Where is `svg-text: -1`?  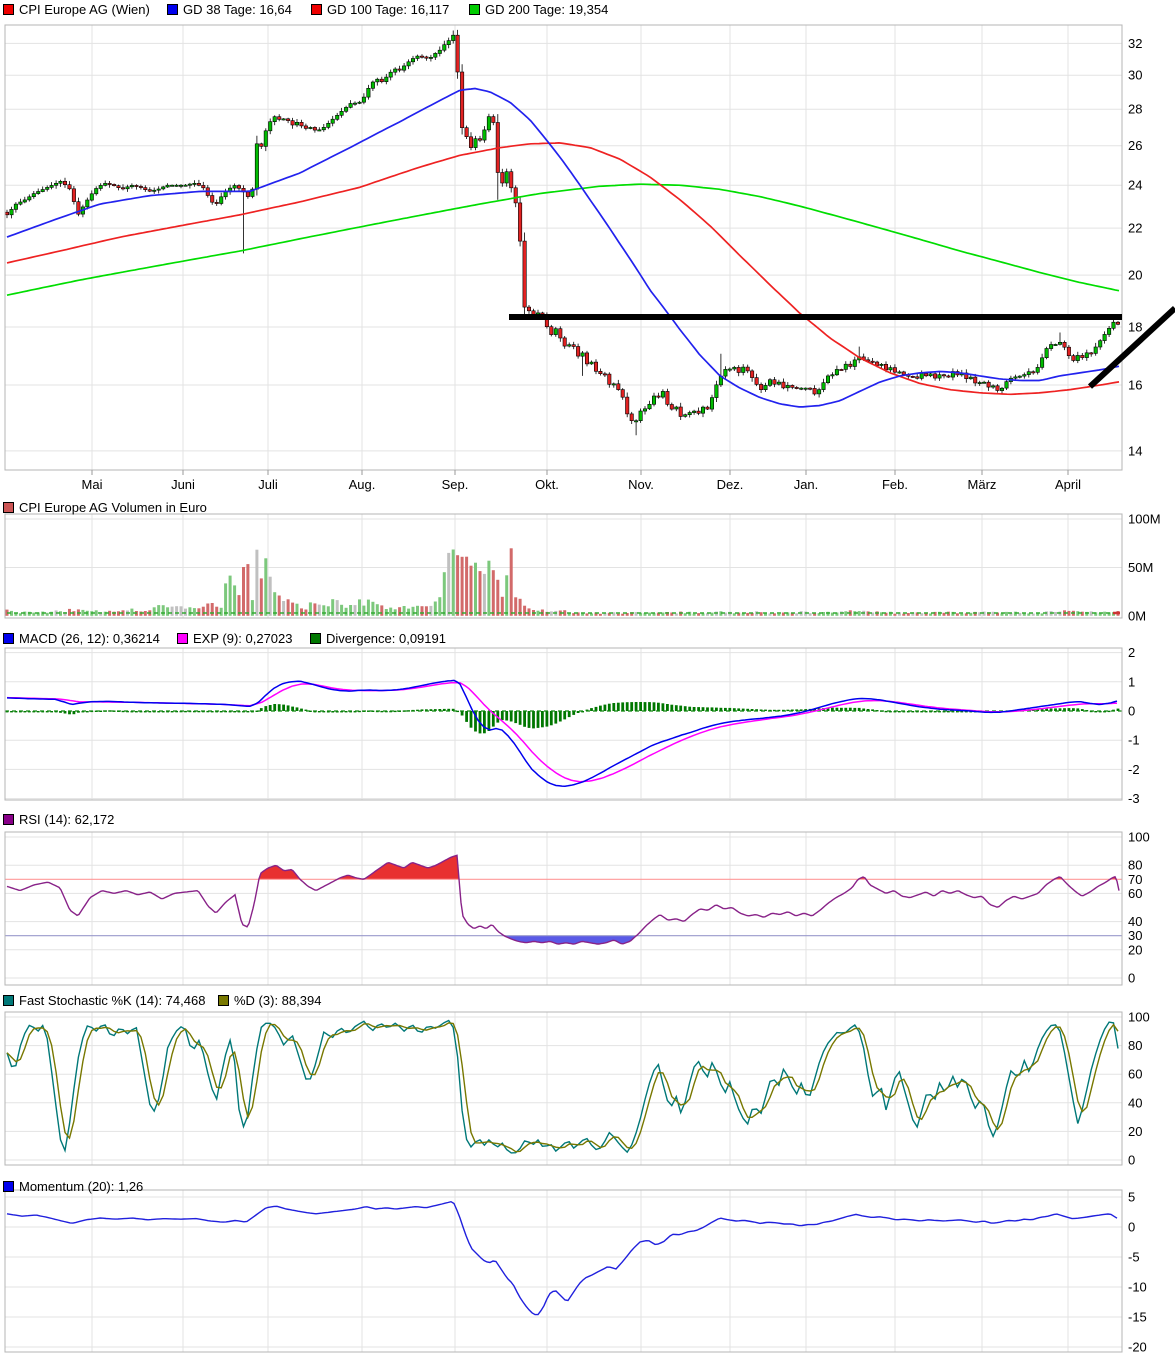 svg-text: -1 is located at coordinates (1134, 740).